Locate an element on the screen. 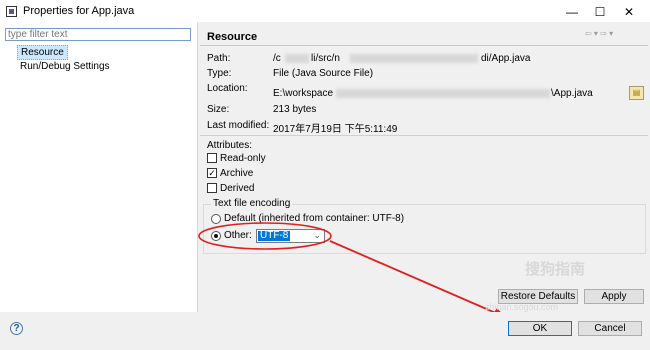 Image resolution: width=650 pixels, height=350 pixels. watermark: 搜狗指南 is located at coordinates (555, 269).